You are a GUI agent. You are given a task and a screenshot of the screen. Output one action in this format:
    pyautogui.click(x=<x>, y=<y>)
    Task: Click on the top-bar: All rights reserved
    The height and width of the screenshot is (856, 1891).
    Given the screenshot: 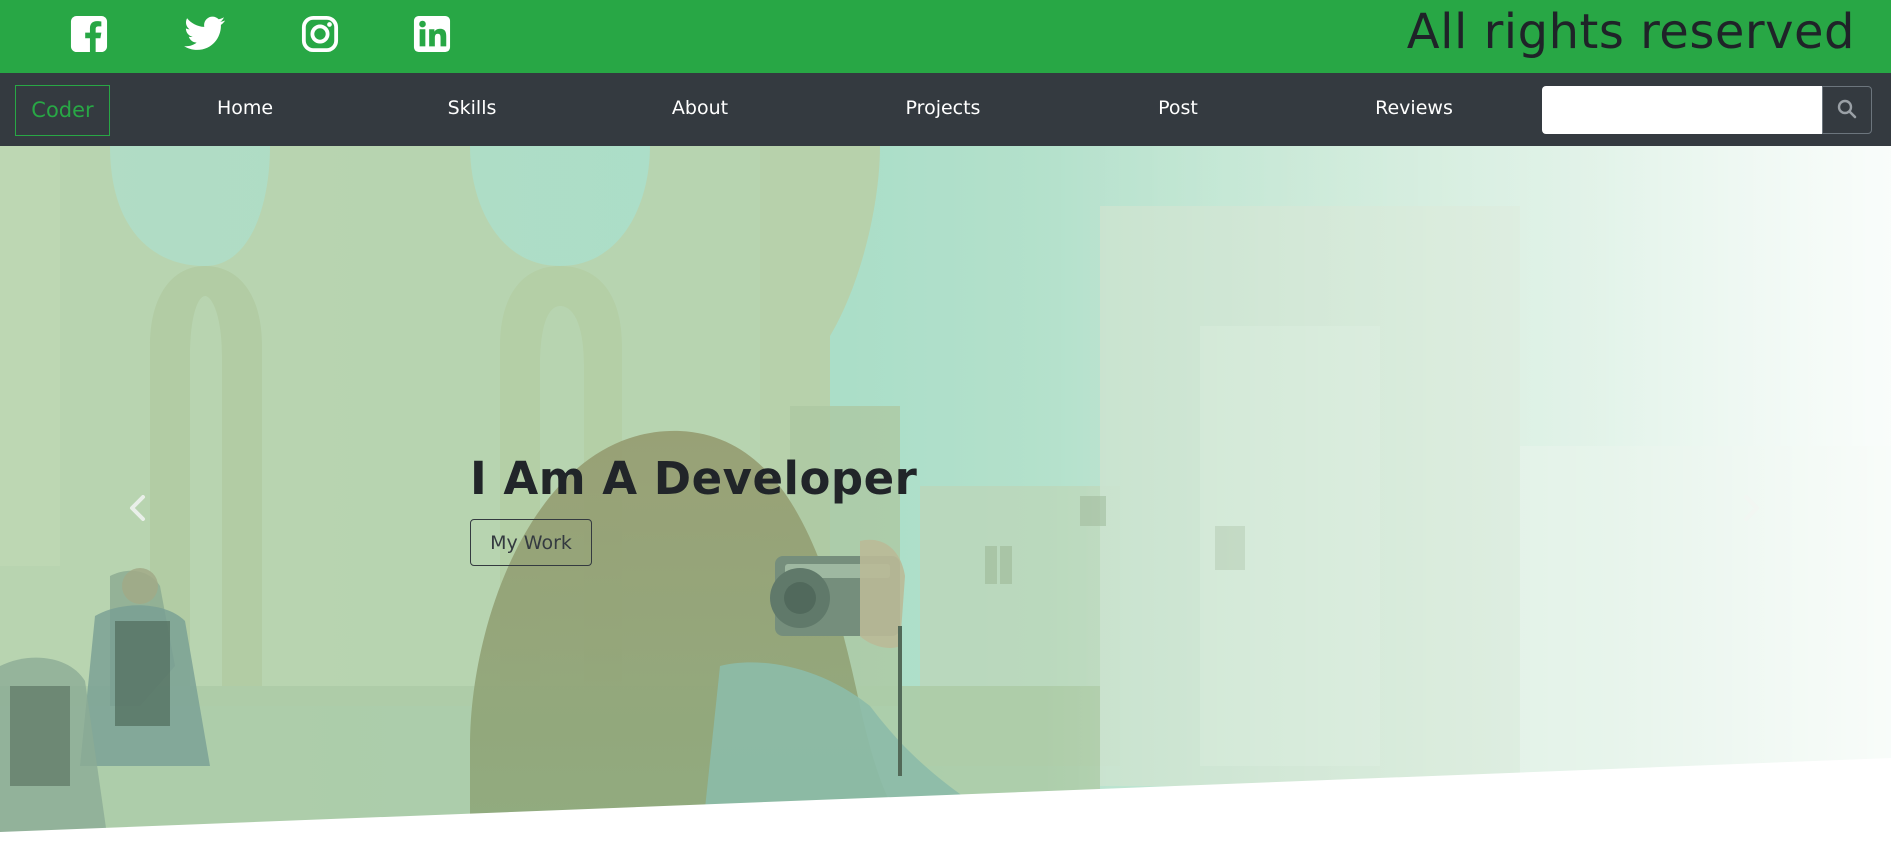 What is the action you would take?
    pyautogui.click(x=945, y=36)
    